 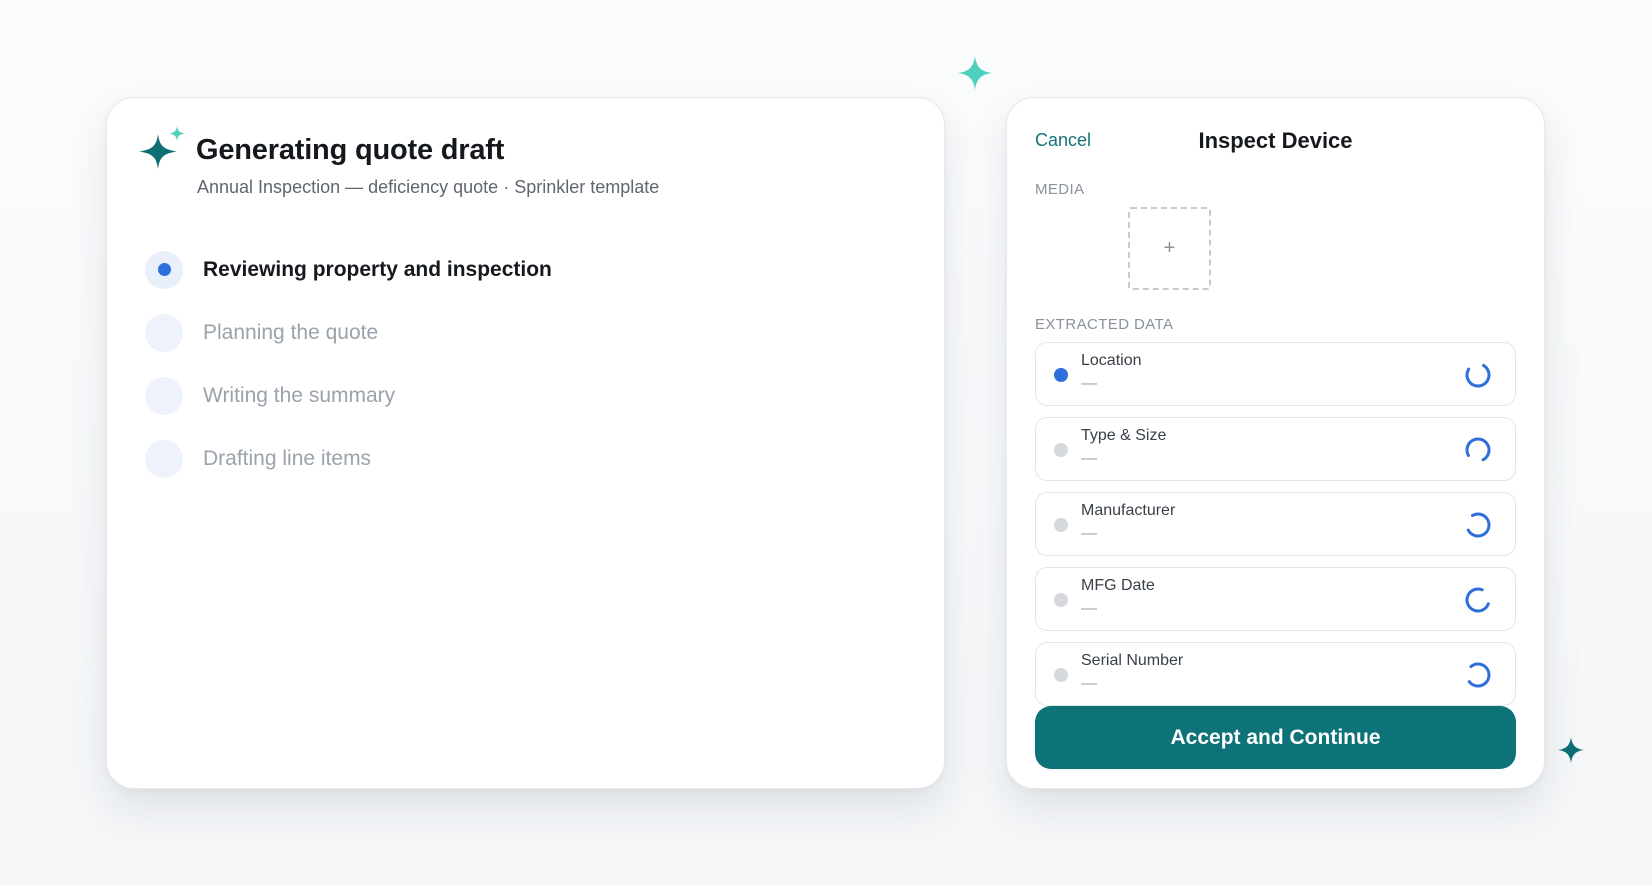 What do you see at coordinates (1275, 674) in the screenshot?
I see `field-serial-number: Serial Number —` at bounding box center [1275, 674].